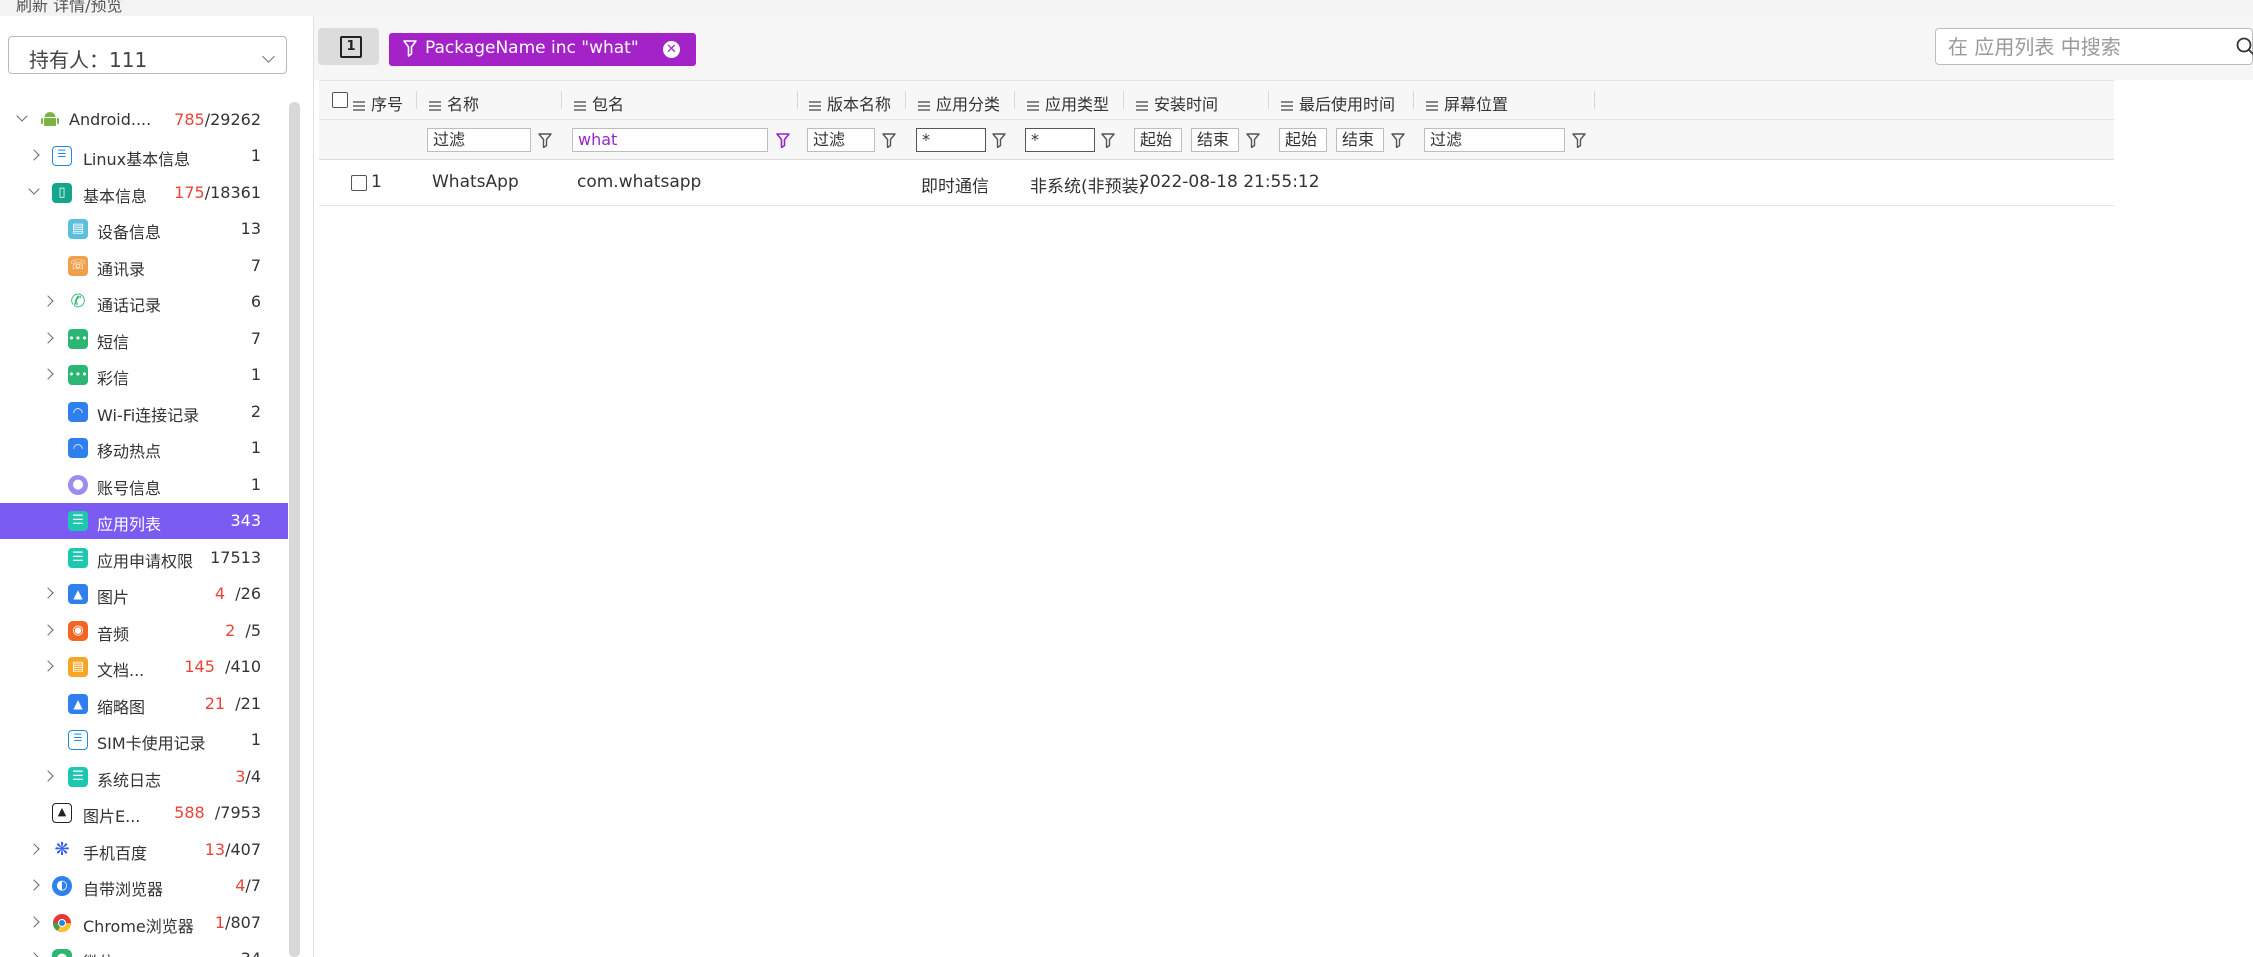 This screenshot has height=957, width=2253. I want to click on filter-lastuse-end: 结束, so click(1360, 140).